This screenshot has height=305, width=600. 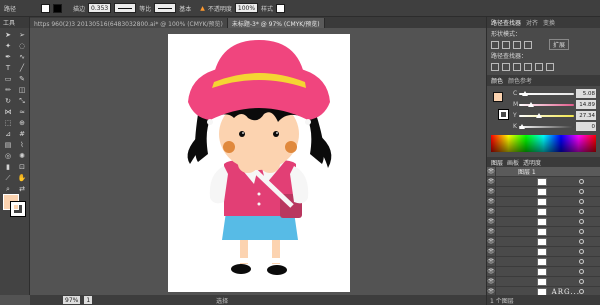 I want to click on intersect-icon, so click(x=517, y=44).